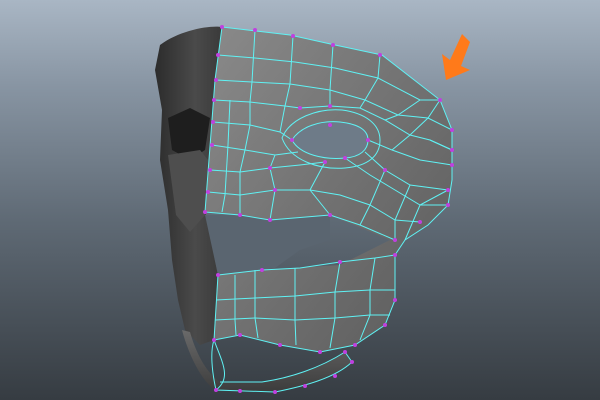  What do you see at coordinates (456, 57) in the screenshot?
I see `arrow-down-left-icon` at bounding box center [456, 57].